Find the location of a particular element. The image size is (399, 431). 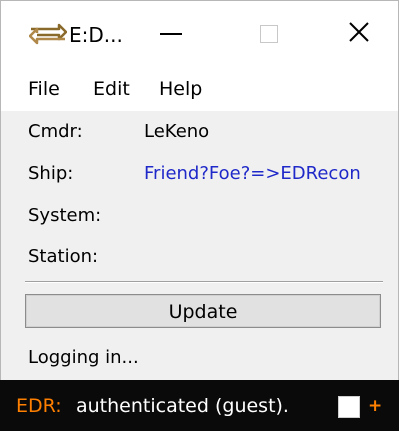

ship-label: Ship: is located at coordinates (51, 173).